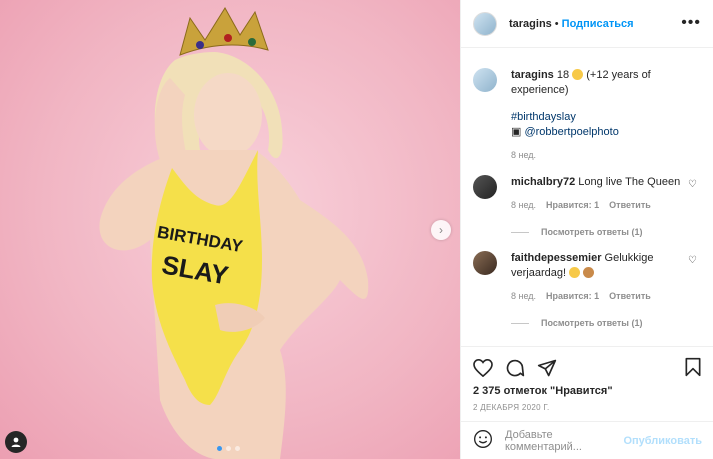 Image resolution: width=713 pixels, height=459 pixels. Describe the element at coordinates (556, 258) in the screenshot. I see `comment-username: faithdepessemier` at that location.